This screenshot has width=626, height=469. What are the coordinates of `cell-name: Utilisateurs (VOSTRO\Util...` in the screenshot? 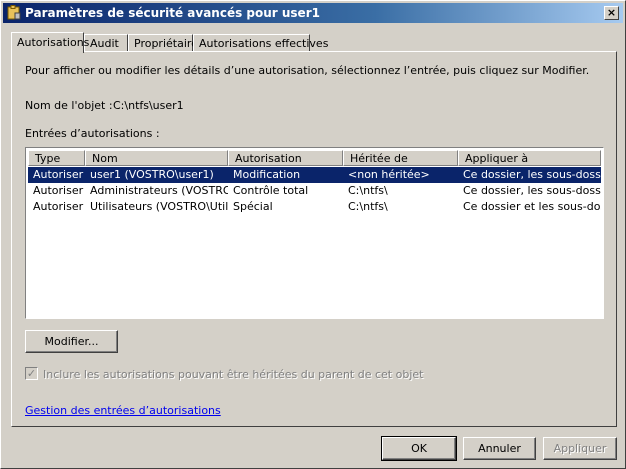 It's located at (159, 206).